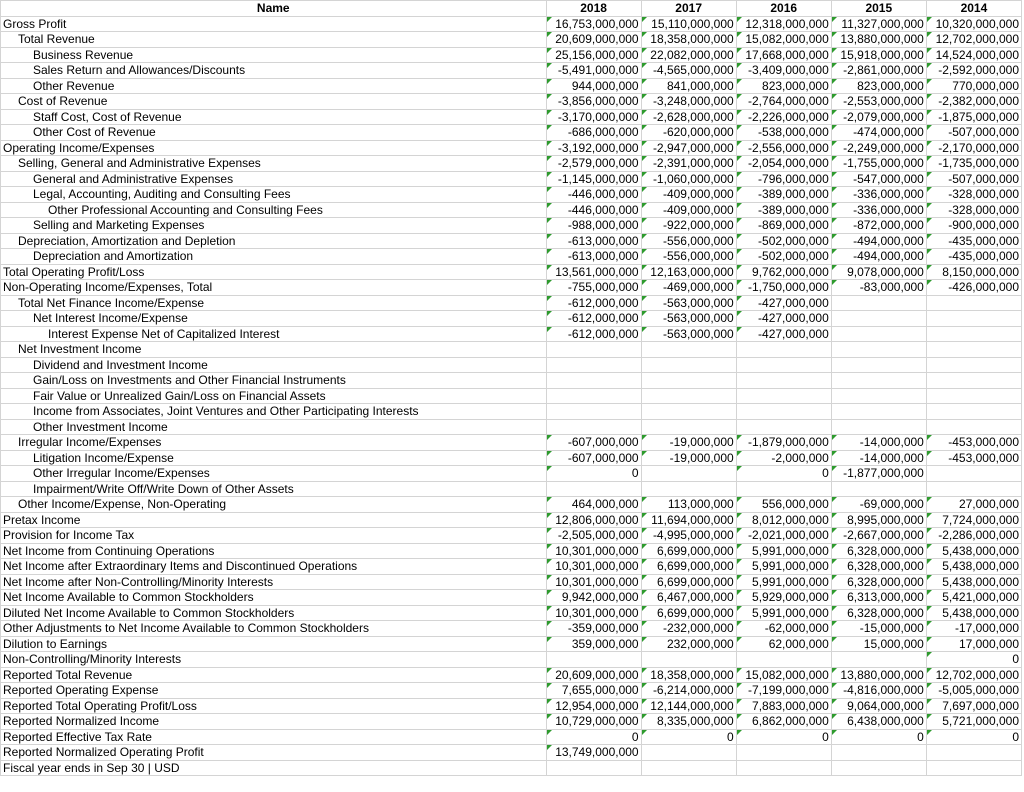 Image resolution: width=1024 pixels, height=792 pixels. What do you see at coordinates (593, 147) in the screenshot?
I see `value-cell: -3,192,000,000` at bounding box center [593, 147].